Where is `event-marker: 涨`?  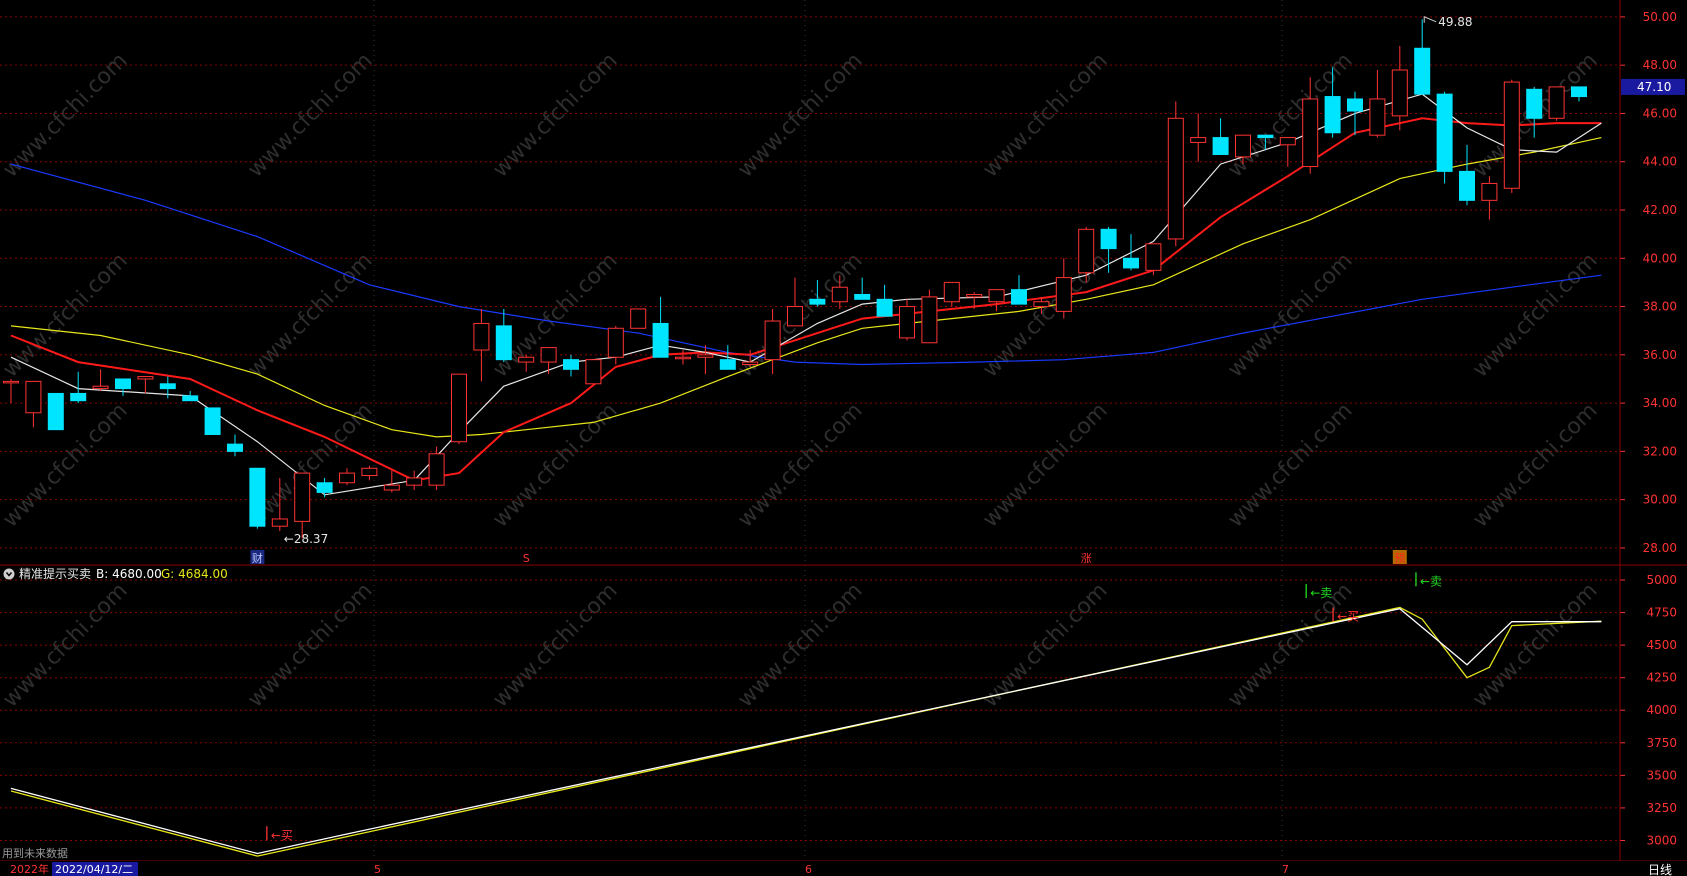
event-marker: 涨 is located at coordinates (1086, 558).